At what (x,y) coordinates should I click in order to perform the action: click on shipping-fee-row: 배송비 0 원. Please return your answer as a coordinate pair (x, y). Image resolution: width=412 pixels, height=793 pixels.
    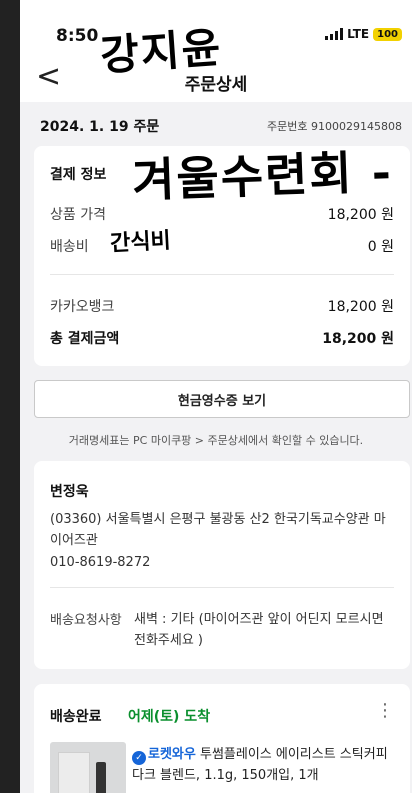
    Looking at the image, I should click on (222, 246).